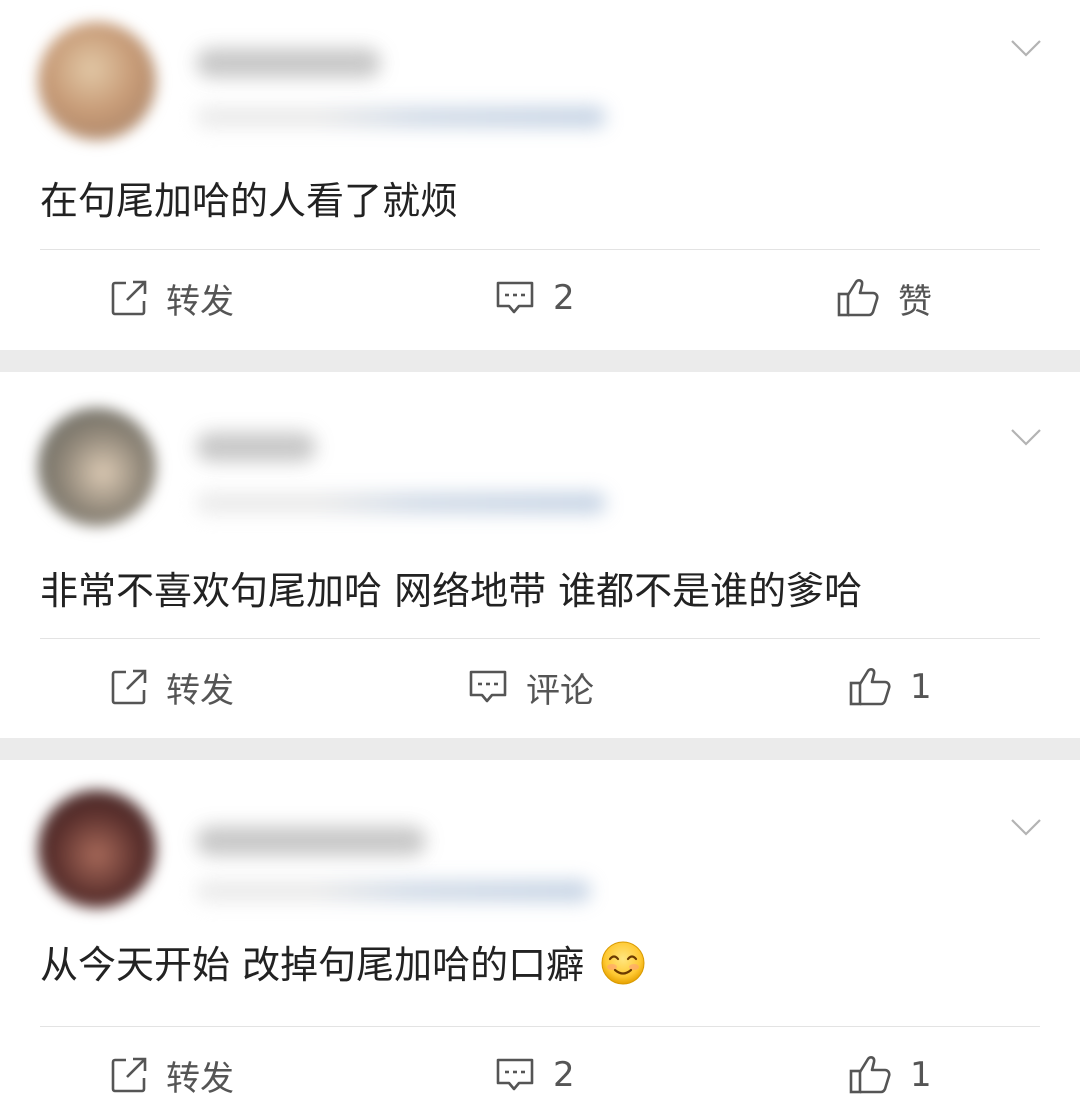 The width and height of the screenshot is (1080, 1120). What do you see at coordinates (312, 965) in the screenshot?
I see `comment-text: 从今天开始 改掉句尾加哈的口癖` at bounding box center [312, 965].